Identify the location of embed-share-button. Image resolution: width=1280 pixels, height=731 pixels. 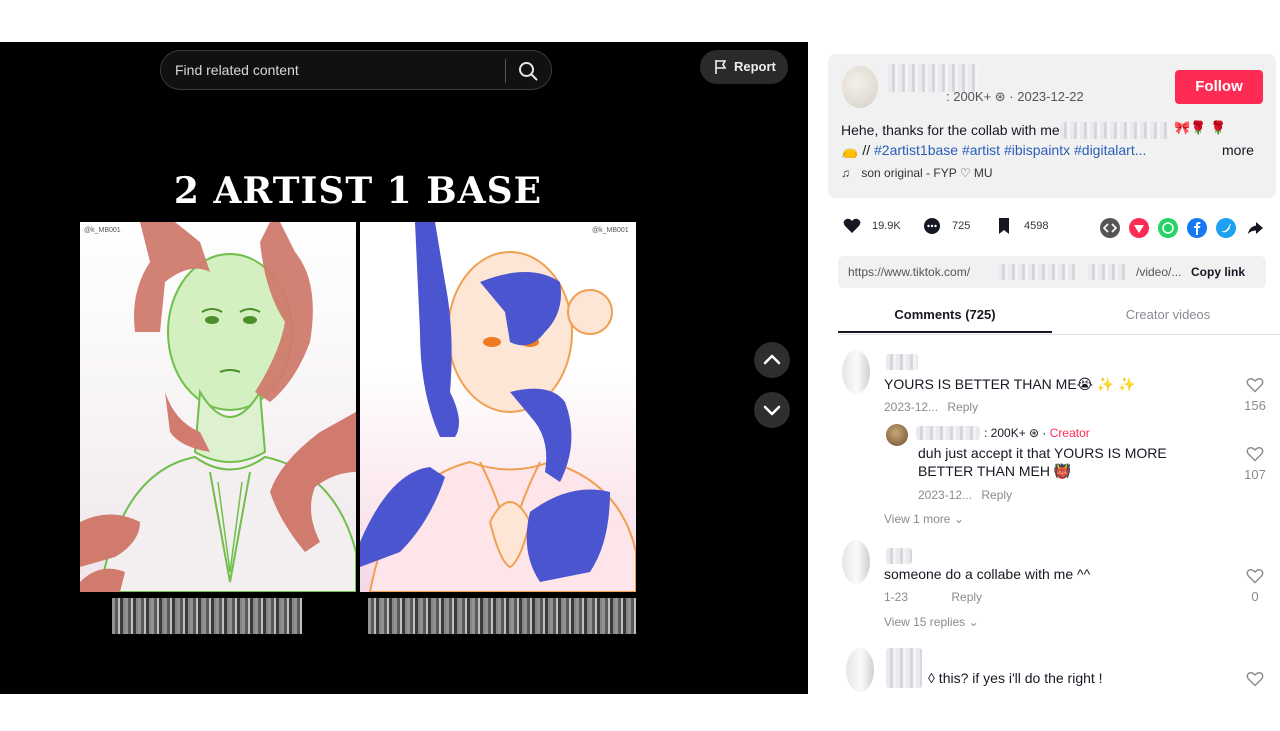
(1110, 228).